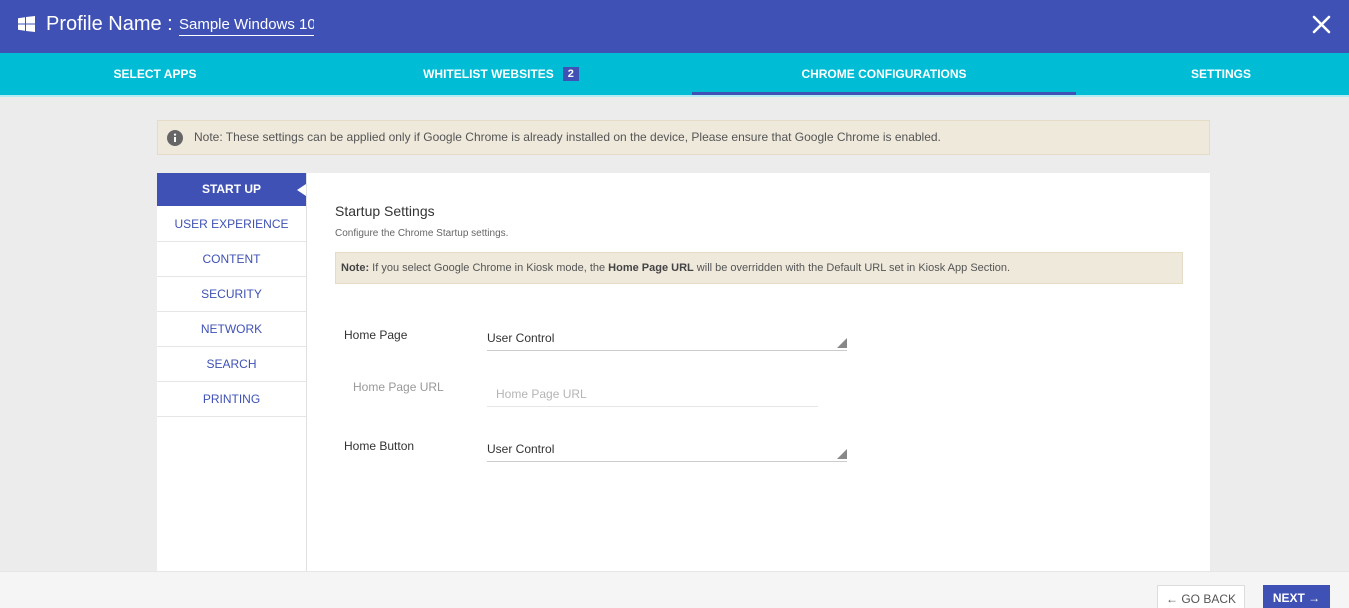 Image resolution: width=1349 pixels, height=608 pixels. I want to click on count-badge: 2, so click(570, 74).